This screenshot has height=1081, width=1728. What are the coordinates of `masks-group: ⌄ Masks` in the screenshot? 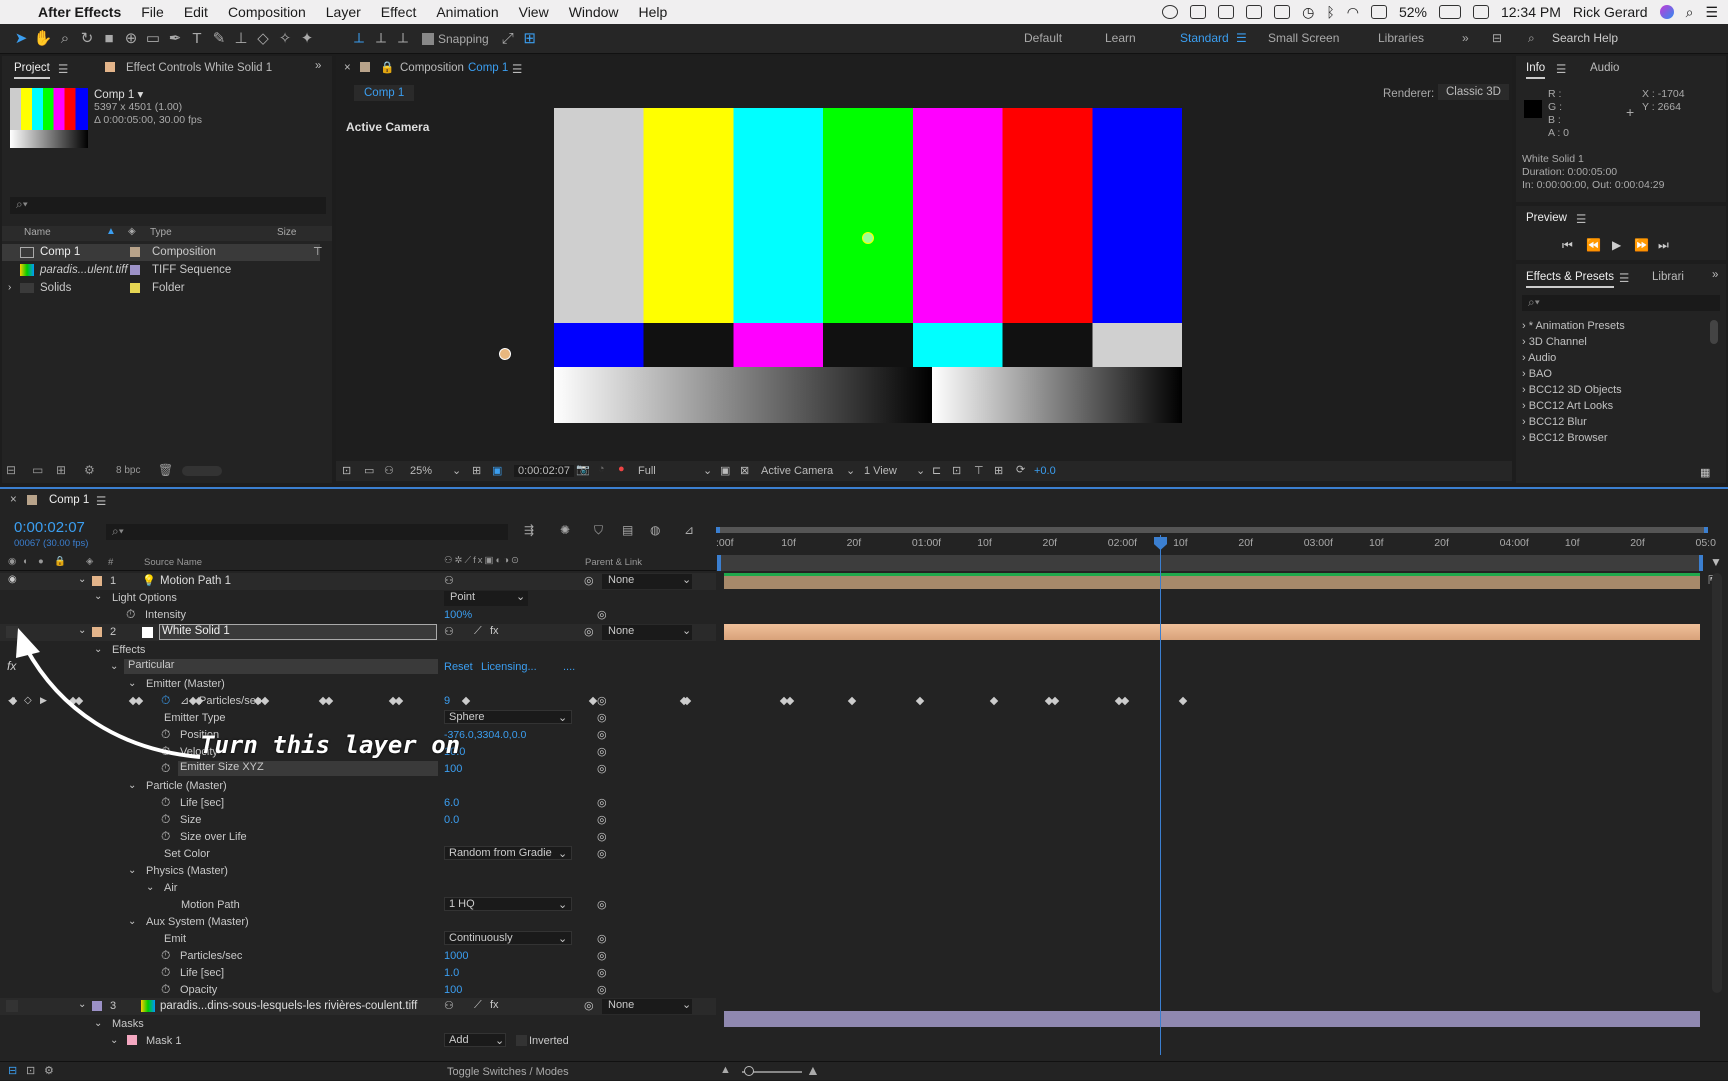 It's located at (358, 1023).